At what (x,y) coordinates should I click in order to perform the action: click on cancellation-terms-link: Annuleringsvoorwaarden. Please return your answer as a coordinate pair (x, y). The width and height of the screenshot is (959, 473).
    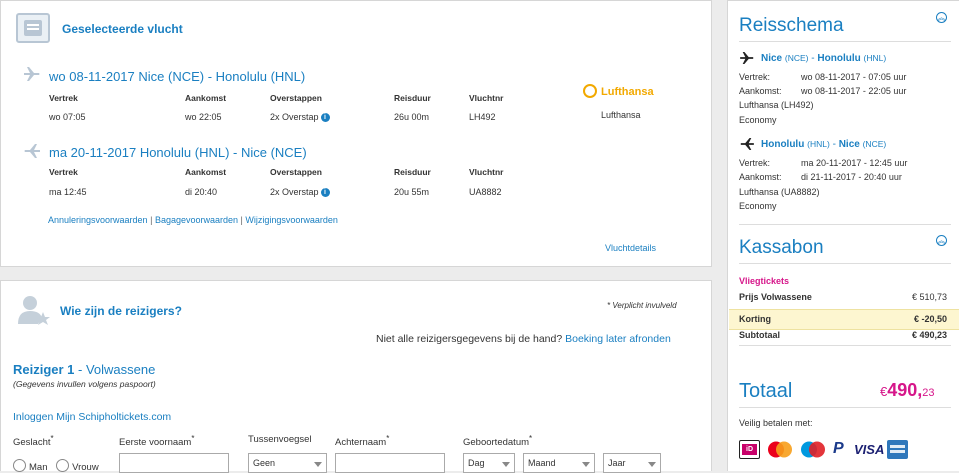
    Looking at the image, I should click on (98, 220).